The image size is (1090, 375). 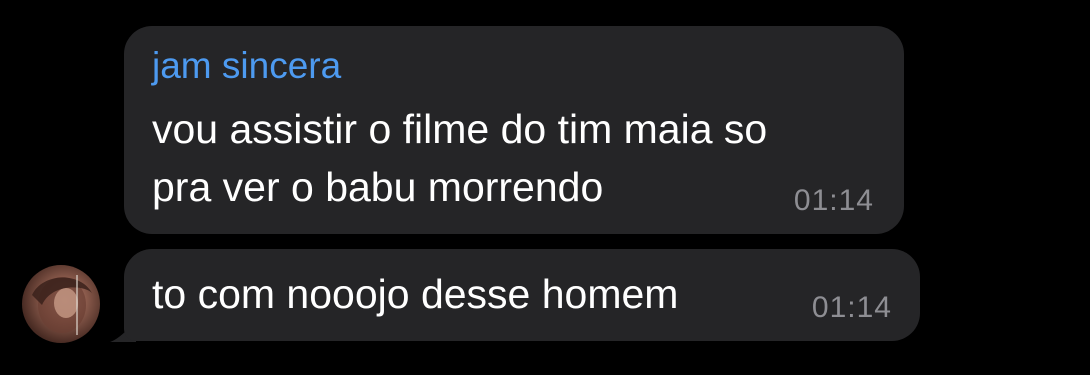 I want to click on user-avatar-photo-icon, so click(x=62, y=305).